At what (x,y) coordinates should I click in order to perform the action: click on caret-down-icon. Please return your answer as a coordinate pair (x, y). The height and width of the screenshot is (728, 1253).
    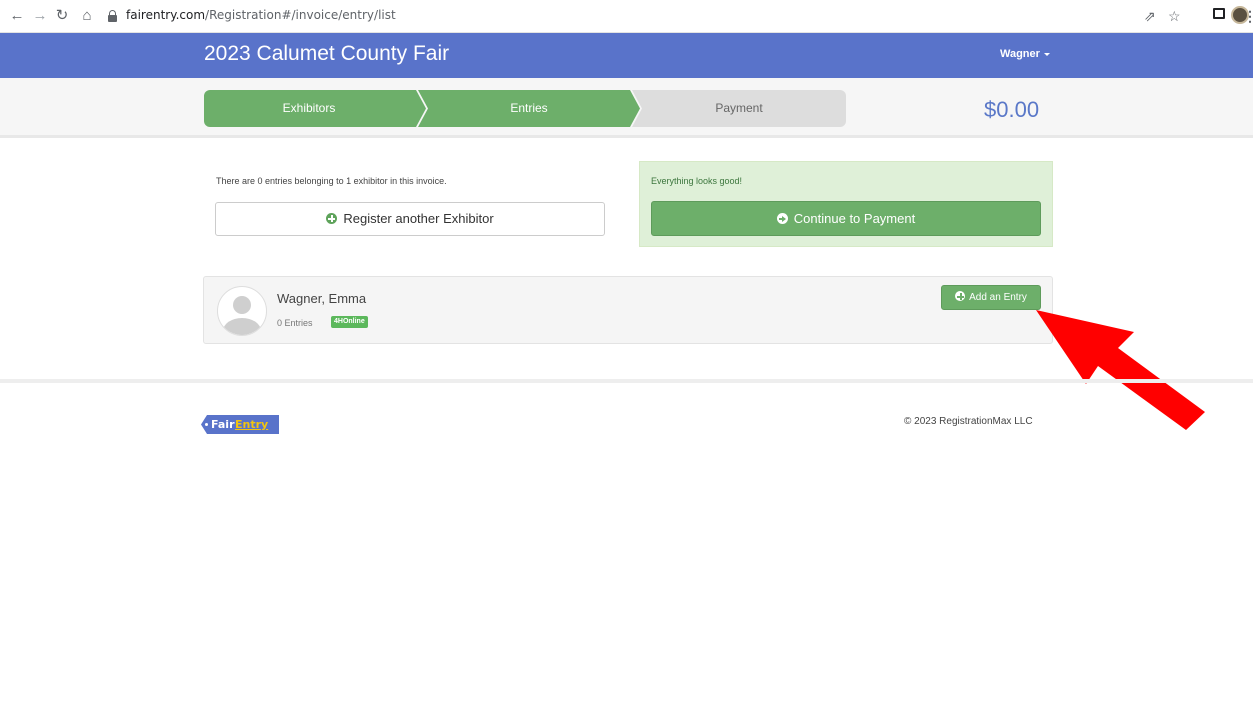
    Looking at the image, I should click on (1046, 54).